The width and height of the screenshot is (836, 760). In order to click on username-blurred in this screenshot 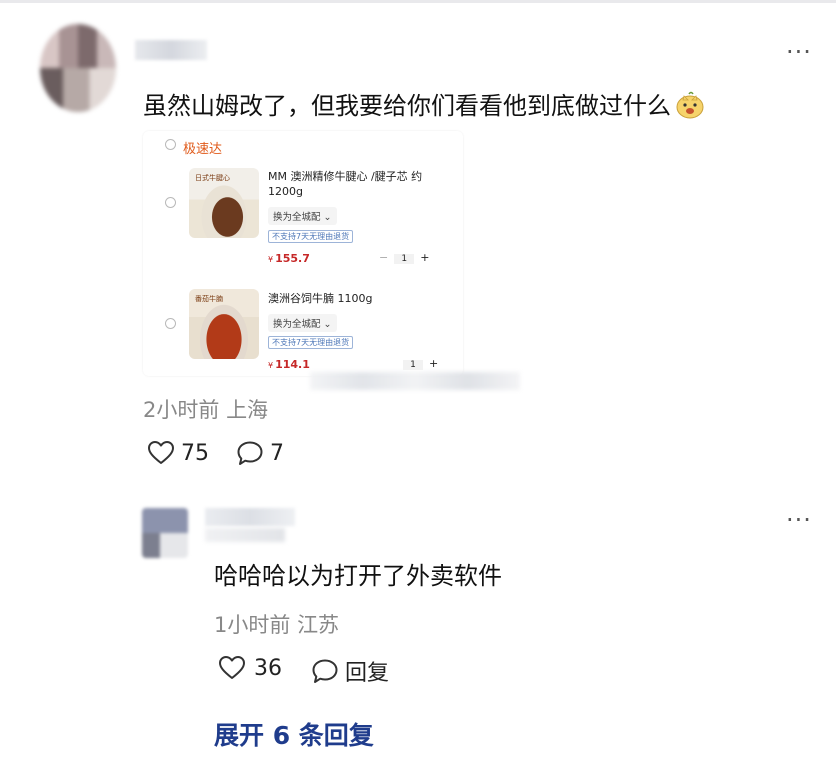, I will do `click(171, 50)`.